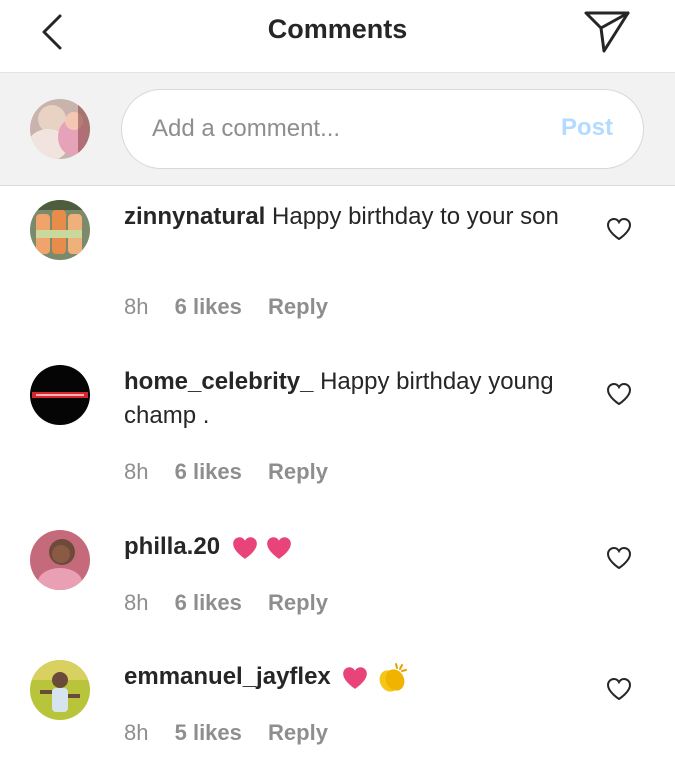 The width and height of the screenshot is (675, 779). I want to click on comment-username: zinnynatural, so click(194, 216).